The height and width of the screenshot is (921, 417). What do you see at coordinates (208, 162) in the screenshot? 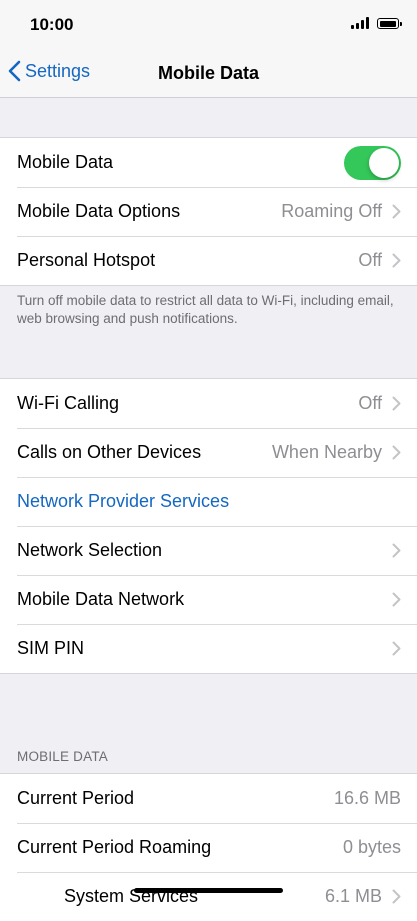
I see `row-mobile-data: Mobile Data` at bounding box center [208, 162].